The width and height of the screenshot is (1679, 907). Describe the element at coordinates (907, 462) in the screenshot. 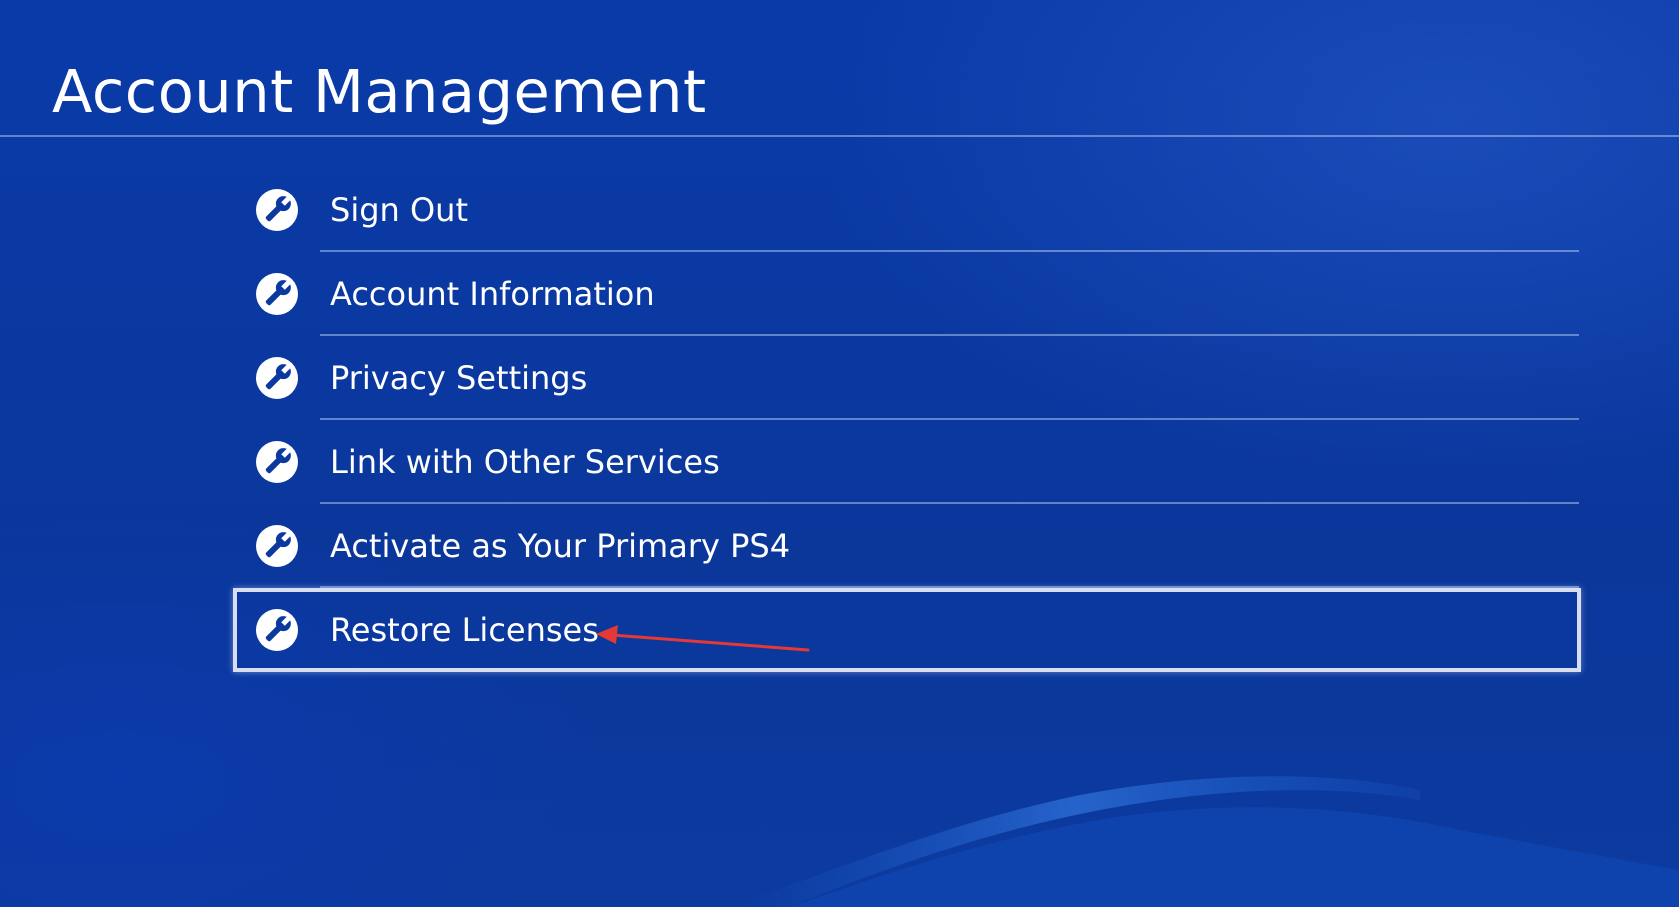

I see `menu-item-link-other-services: Link with Other Services` at that location.